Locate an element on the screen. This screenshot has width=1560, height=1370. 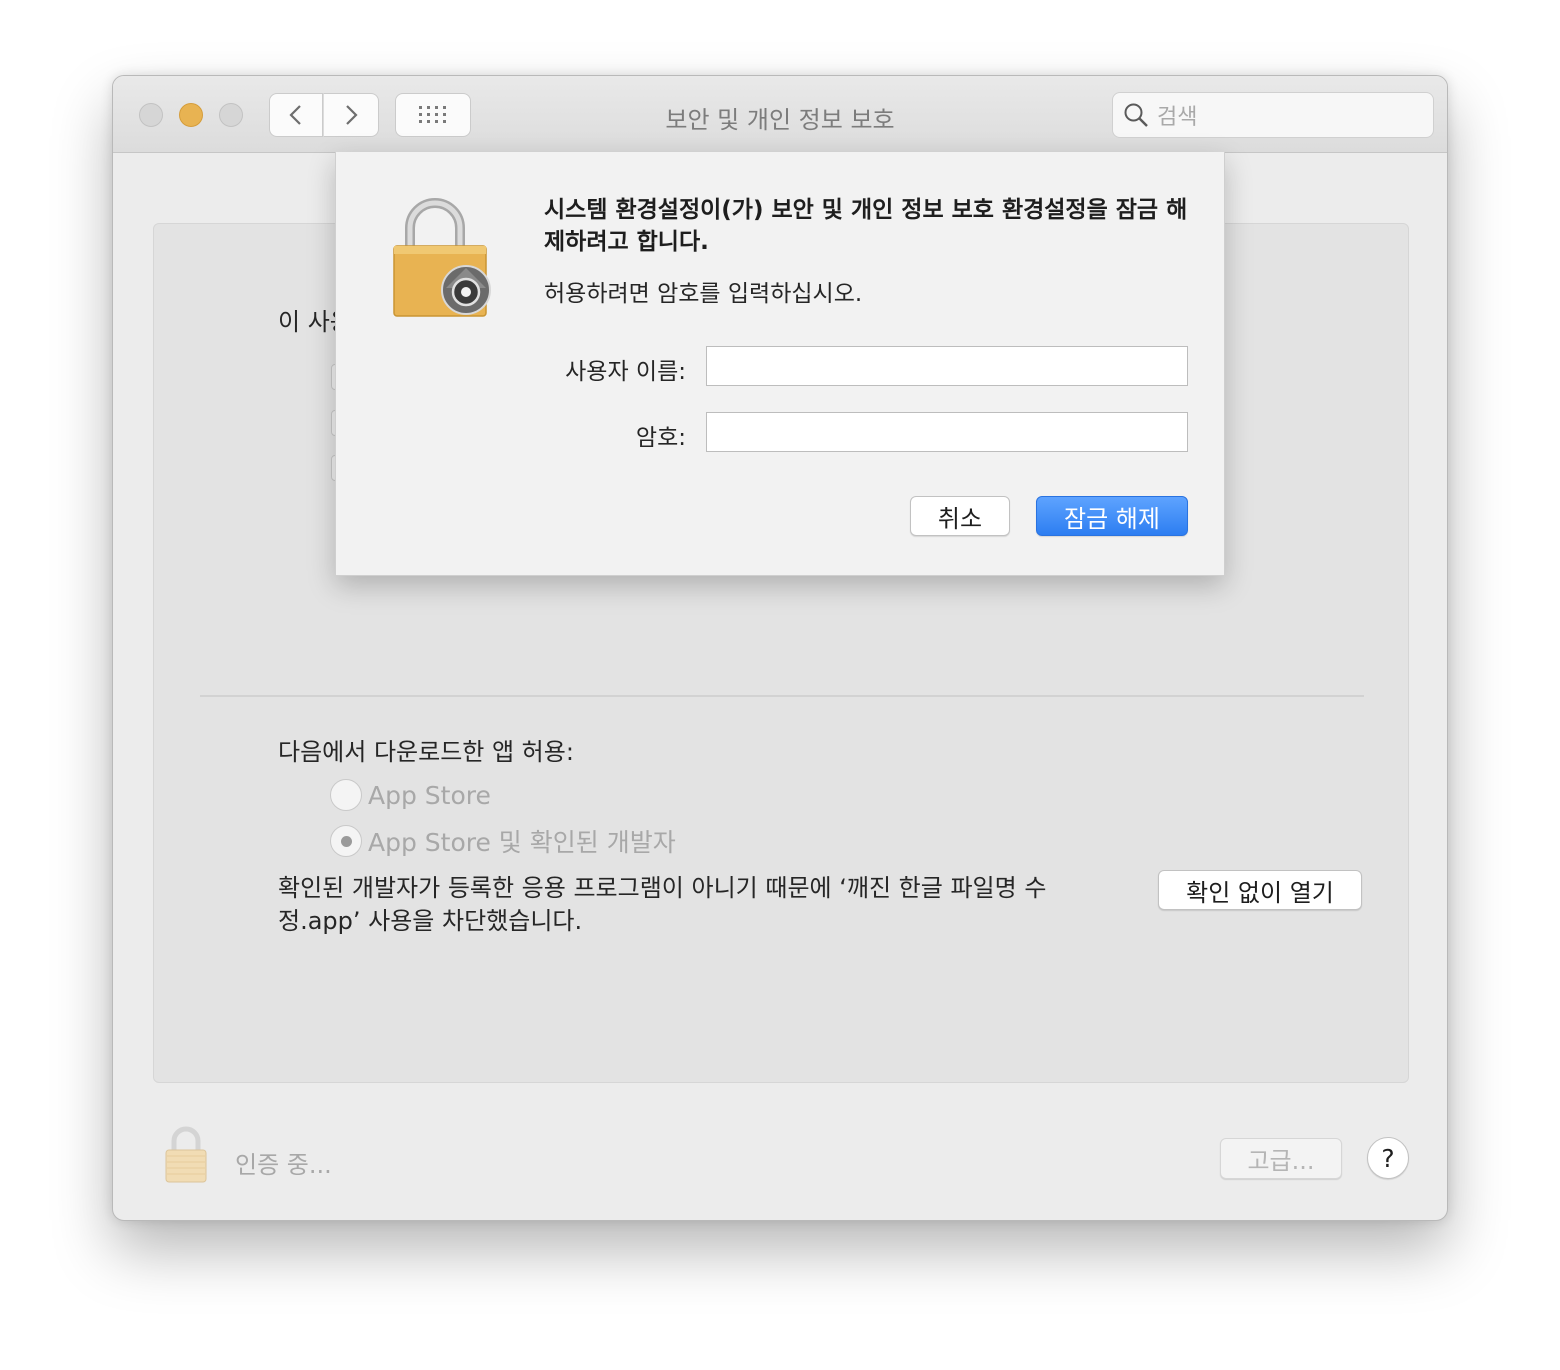
open-anyway-button: 확인 없이 열기 is located at coordinates (1260, 890).